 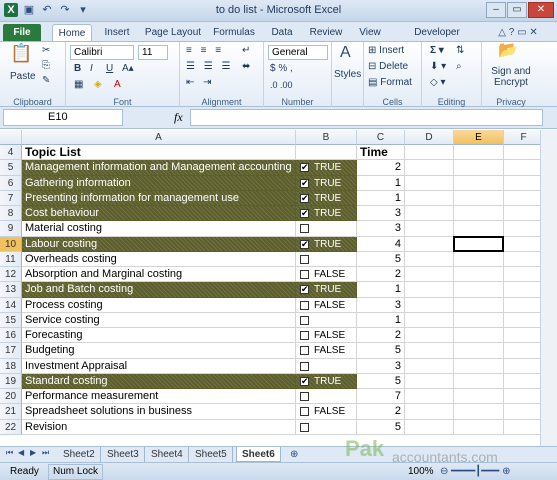 What do you see at coordinates (178, 117) in the screenshot?
I see `fx-icon: fx` at bounding box center [178, 117].